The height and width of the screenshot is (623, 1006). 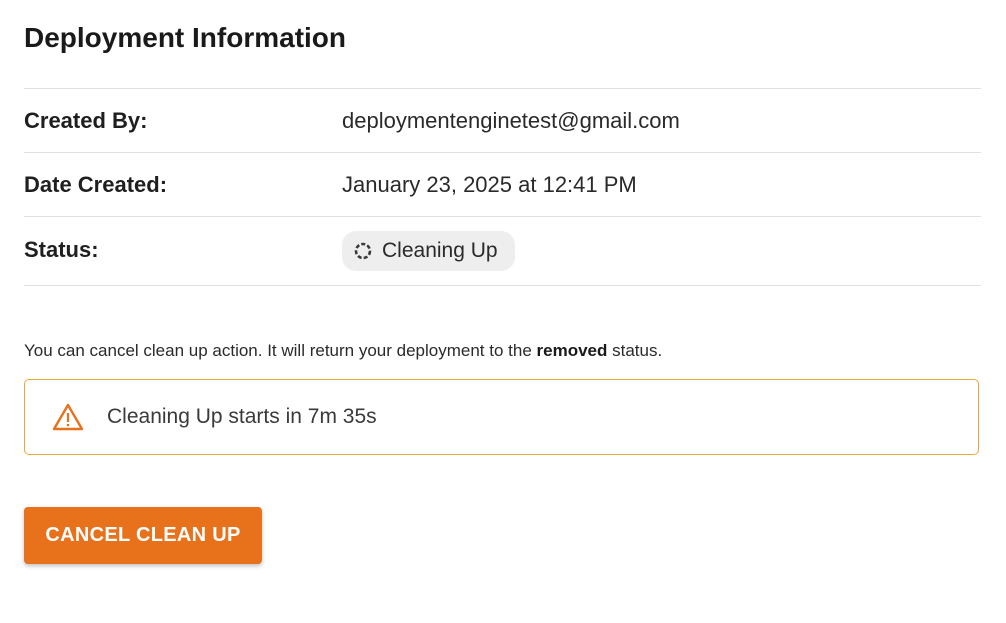 I want to click on status-badge: Cleaning Up, so click(x=428, y=251).